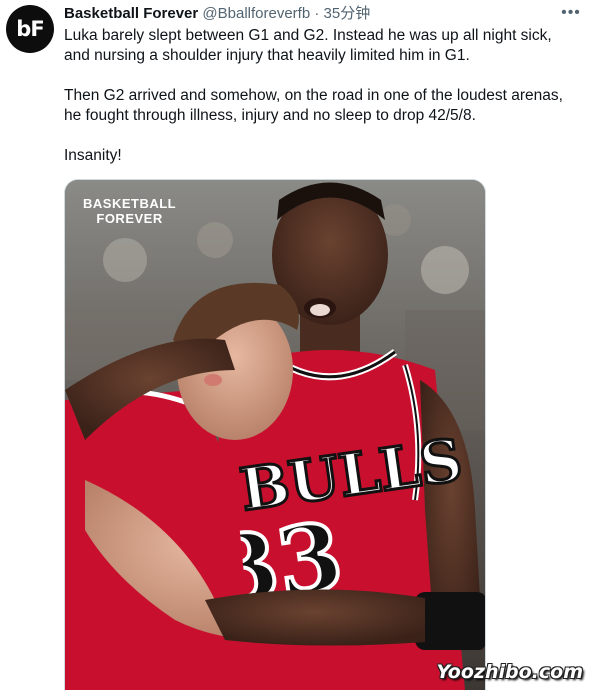 The width and height of the screenshot is (591, 690). I want to click on avatar: bF, so click(30, 29).